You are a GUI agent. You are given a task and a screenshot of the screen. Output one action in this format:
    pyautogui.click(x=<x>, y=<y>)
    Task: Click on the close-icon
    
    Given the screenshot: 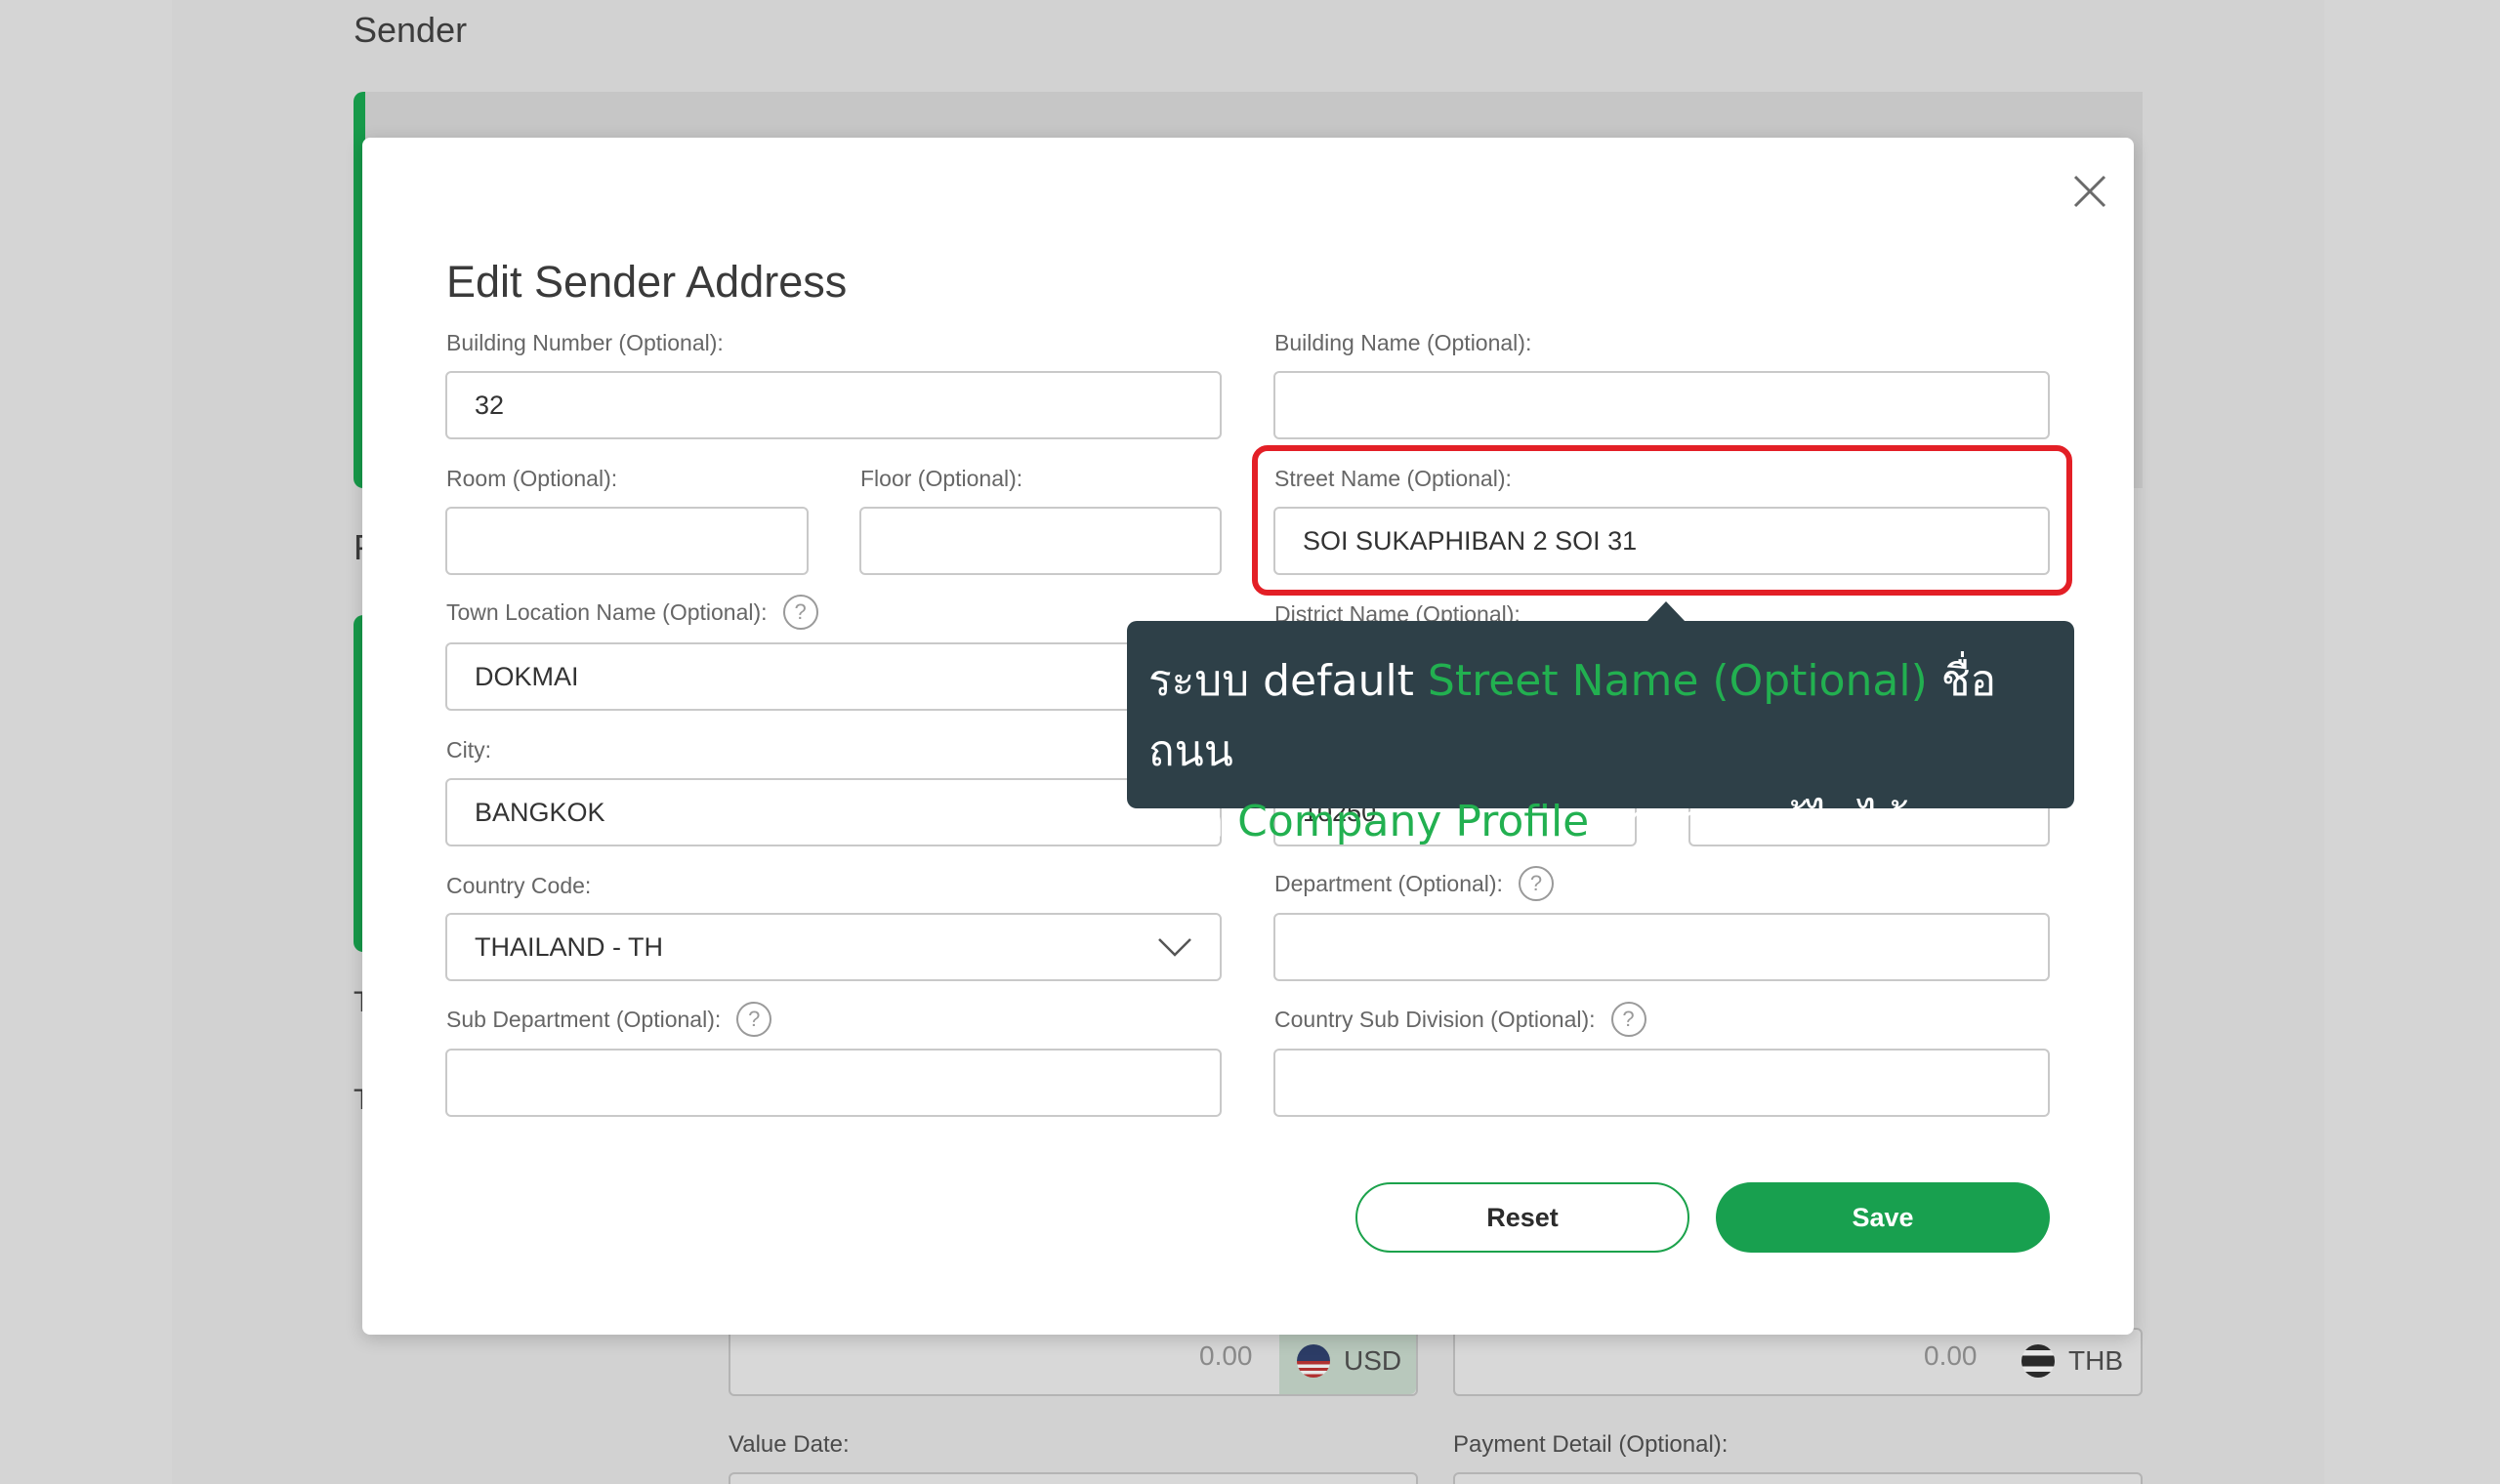 What is the action you would take?
    pyautogui.click(x=2089, y=191)
    